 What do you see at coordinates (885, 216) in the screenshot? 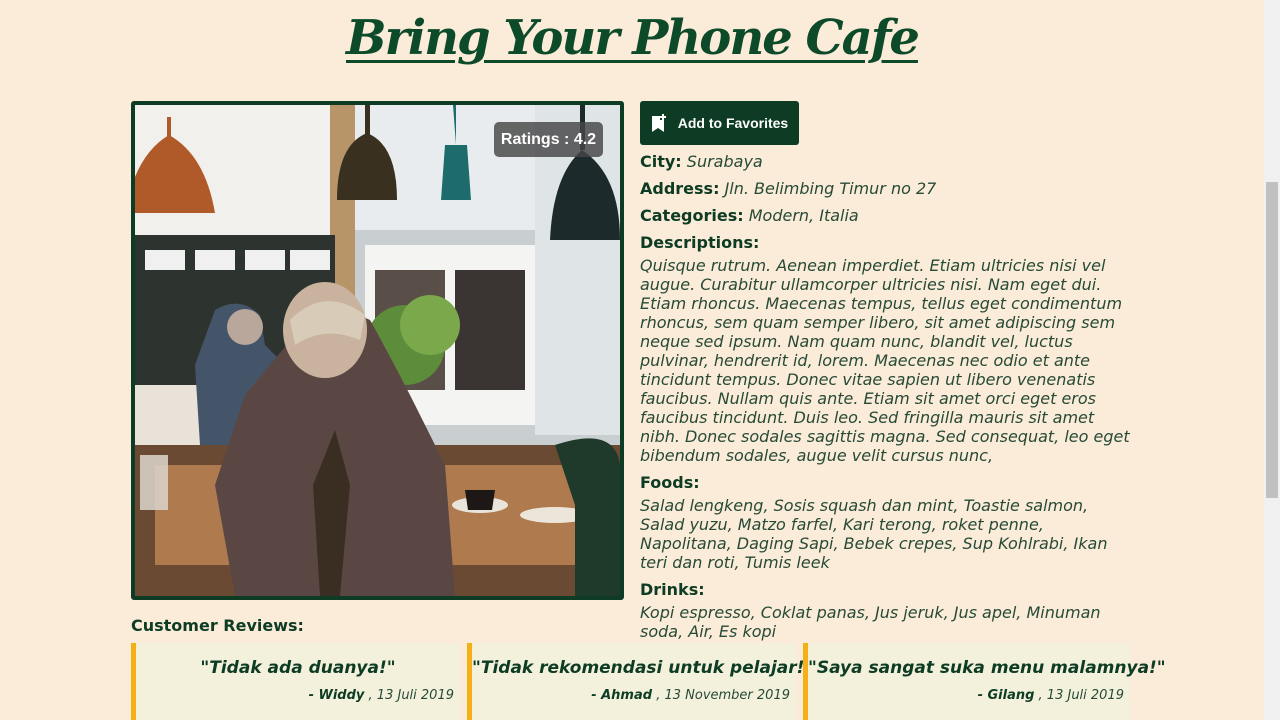
I see `categories-row: Categories: Modern, Italia` at bounding box center [885, 216].